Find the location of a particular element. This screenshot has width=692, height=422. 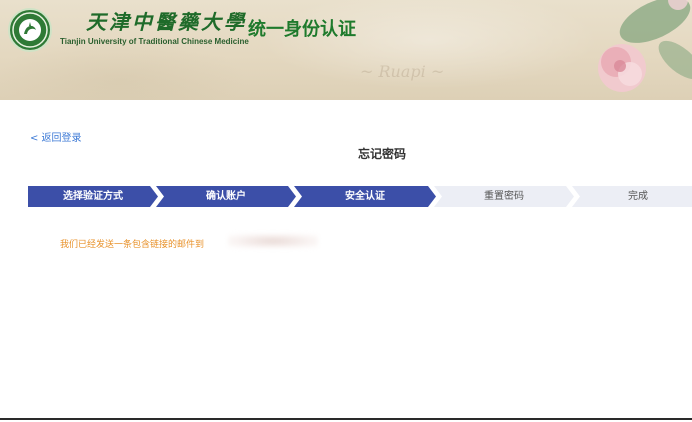

system-title: 统一身份认证 is located at coordinates (302, 29).